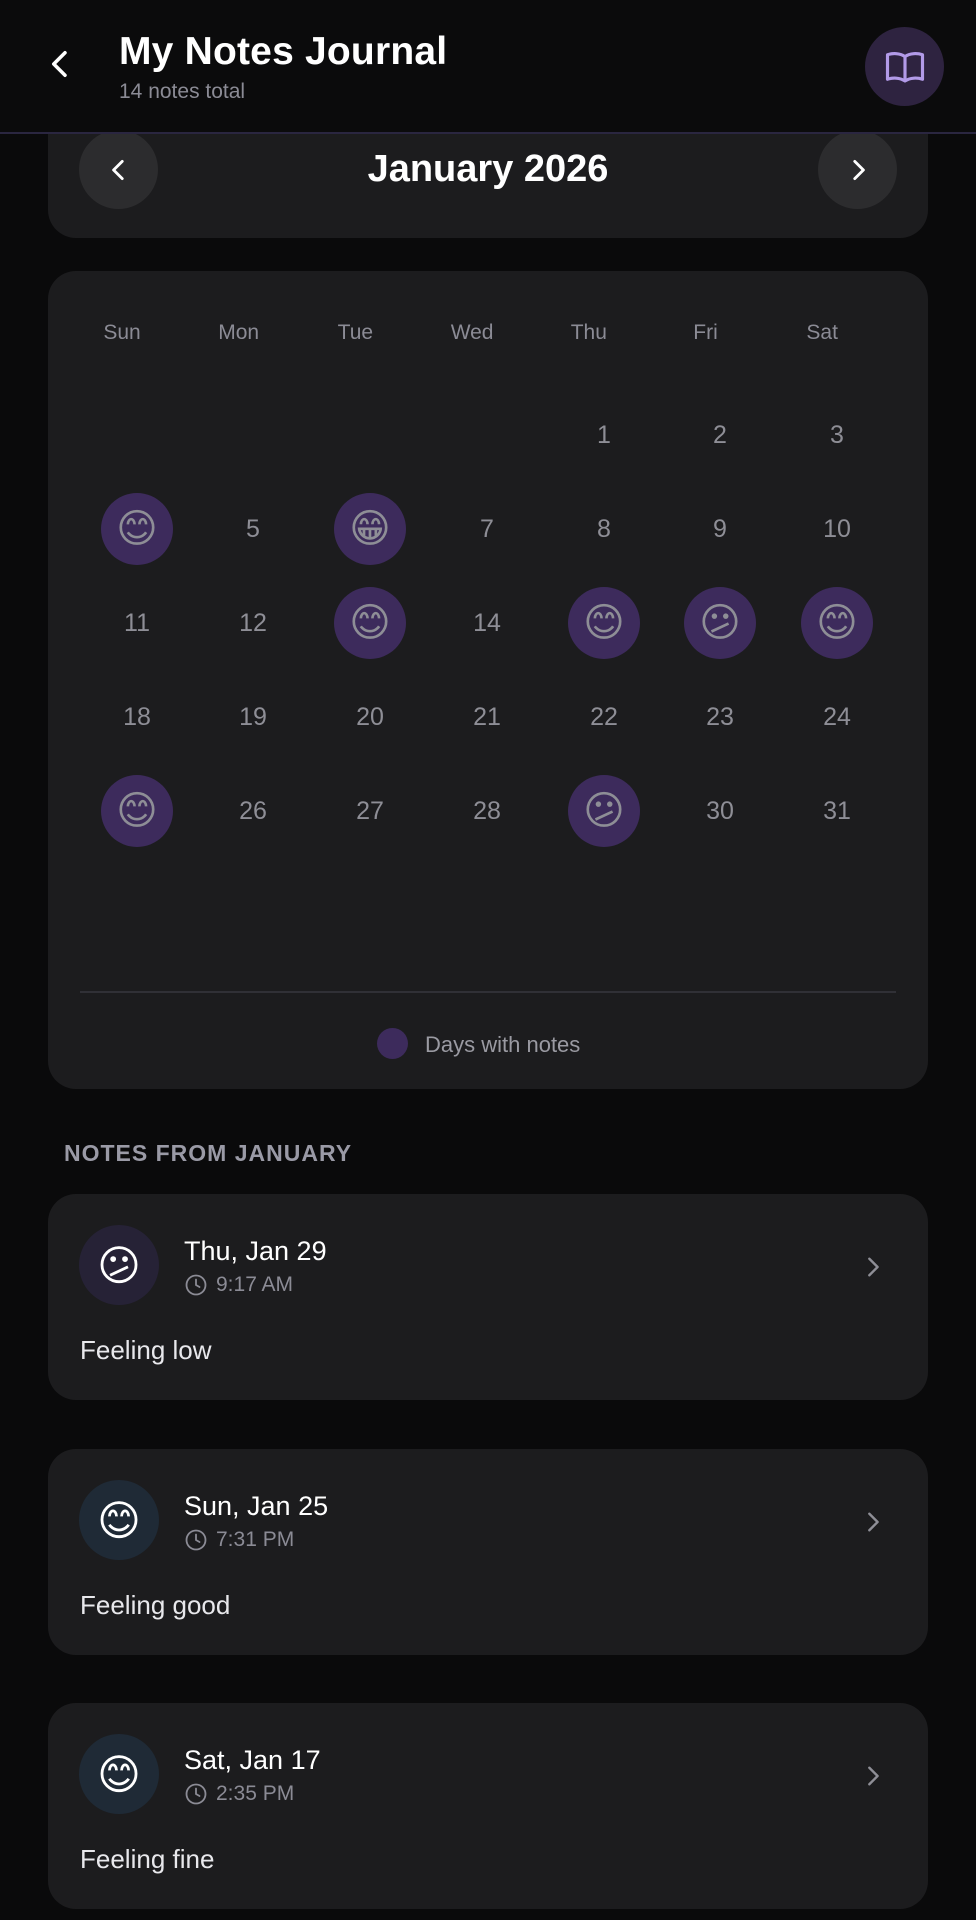 Image resolution: width=976 pixels, height=1920 pixels. What do you see at coordinates (488, 1297) in the screenshot?
I see `note-card: 😕 Thu, Jan 29 9:17 AM Feeling low` at bounding box center [488, 1297].